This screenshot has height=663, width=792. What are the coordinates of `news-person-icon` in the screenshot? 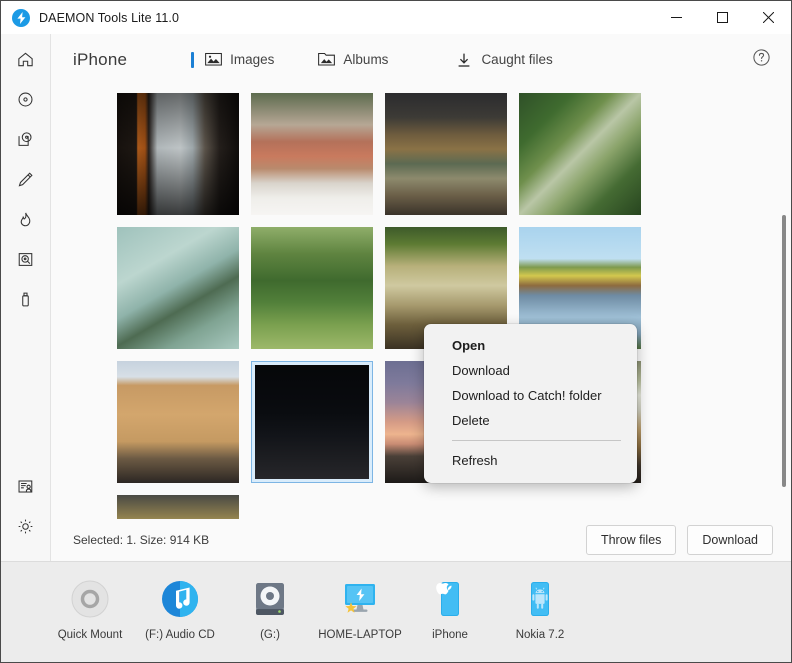 It's located at (25, 489).